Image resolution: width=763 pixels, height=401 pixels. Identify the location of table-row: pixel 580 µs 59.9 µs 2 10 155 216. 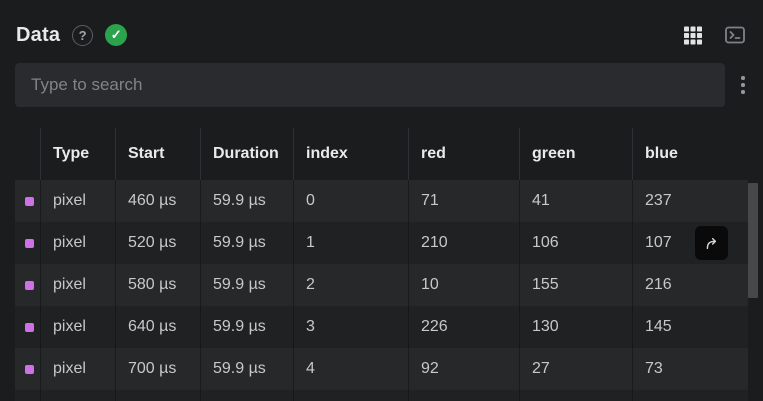
(381, 285).